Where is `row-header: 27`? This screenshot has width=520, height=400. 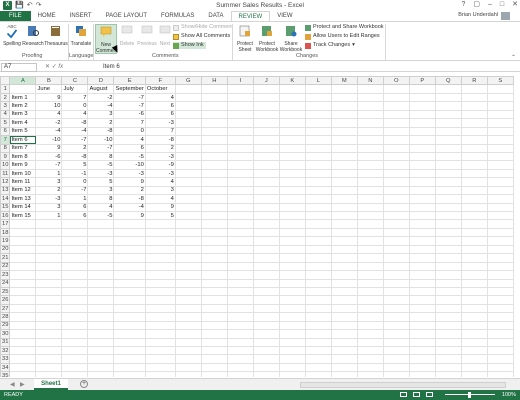
row-header: 27 is located at coordinates (5, 308).